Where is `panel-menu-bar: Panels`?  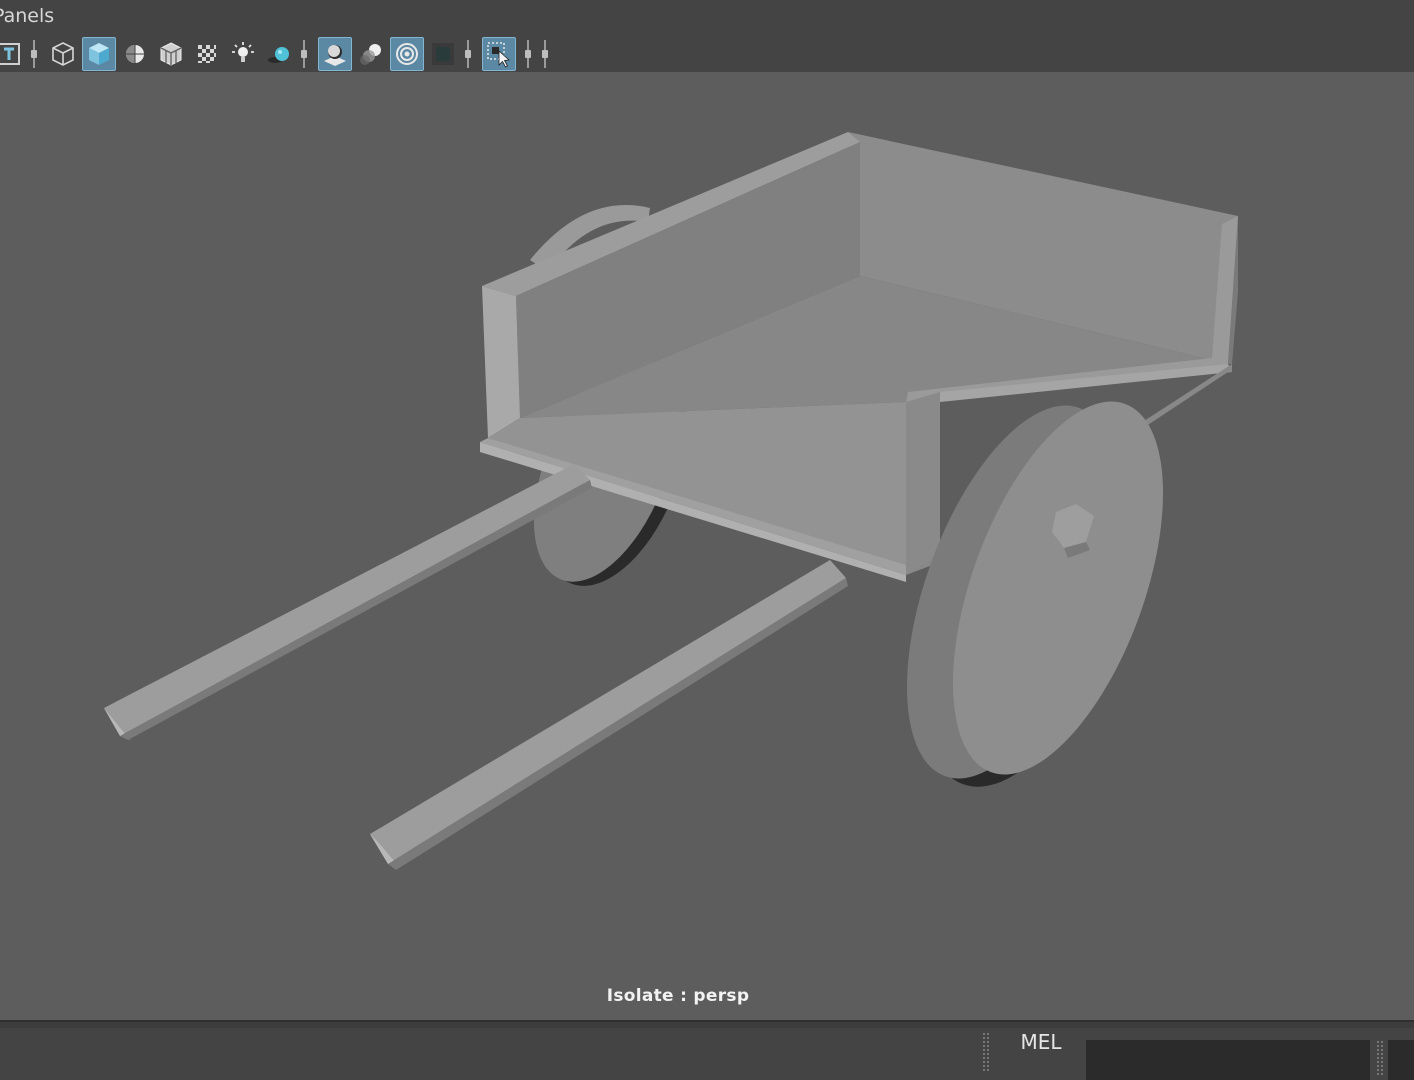 panel-menu-bar: Panels is located at coordinates (707, 17).